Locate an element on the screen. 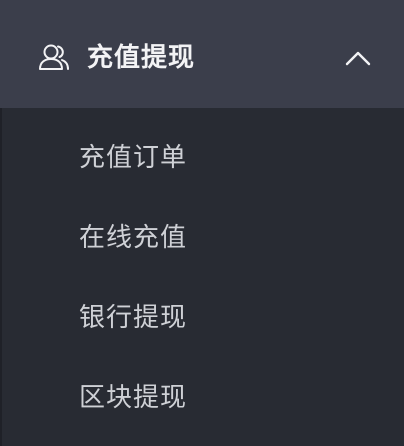 This screenshot has width=404, height=446. submenu-item-label: 银行提现 is located at coordinates (133, 318).